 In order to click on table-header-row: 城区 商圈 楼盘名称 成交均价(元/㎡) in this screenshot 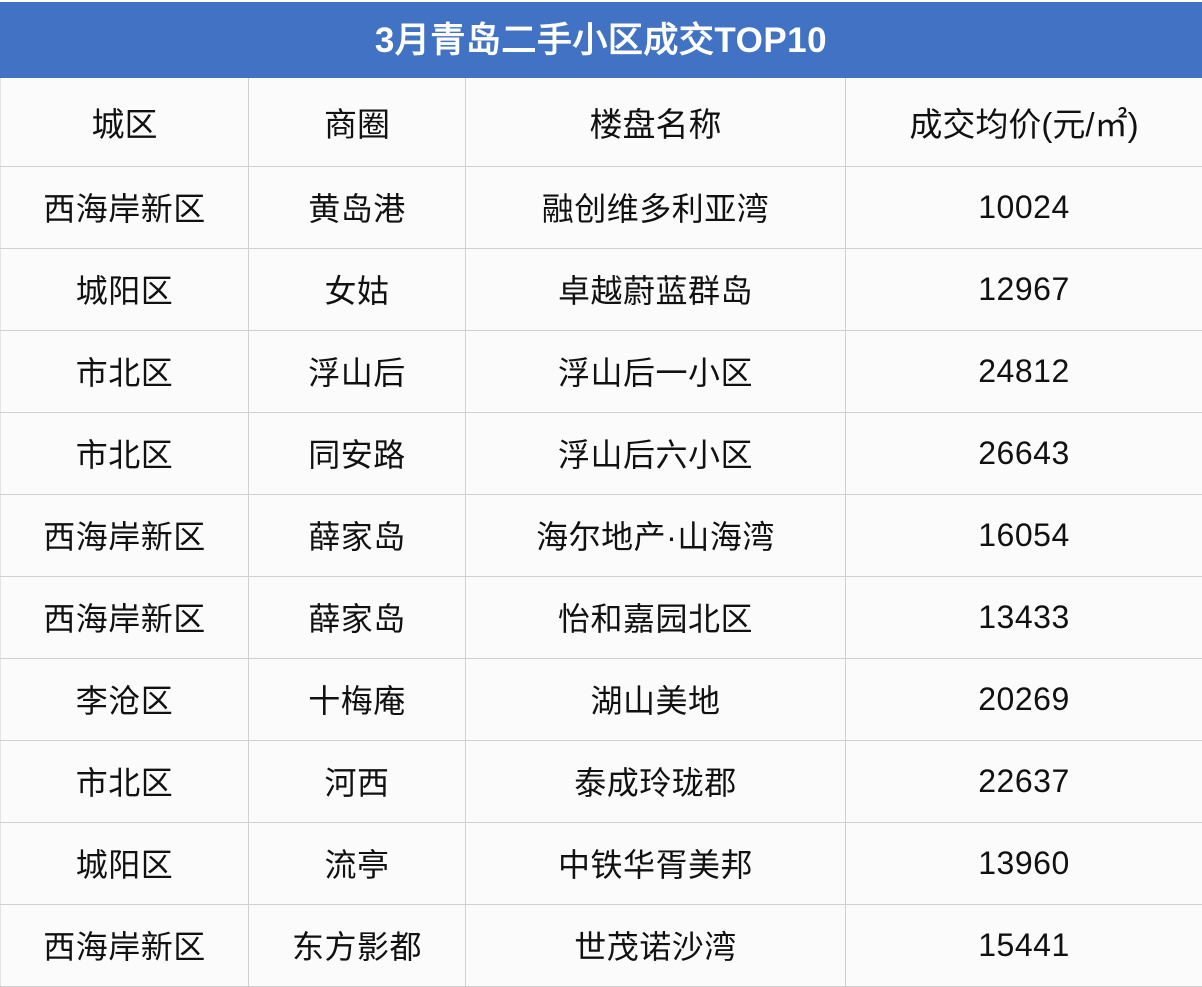, I will do `click(601, 122)`.